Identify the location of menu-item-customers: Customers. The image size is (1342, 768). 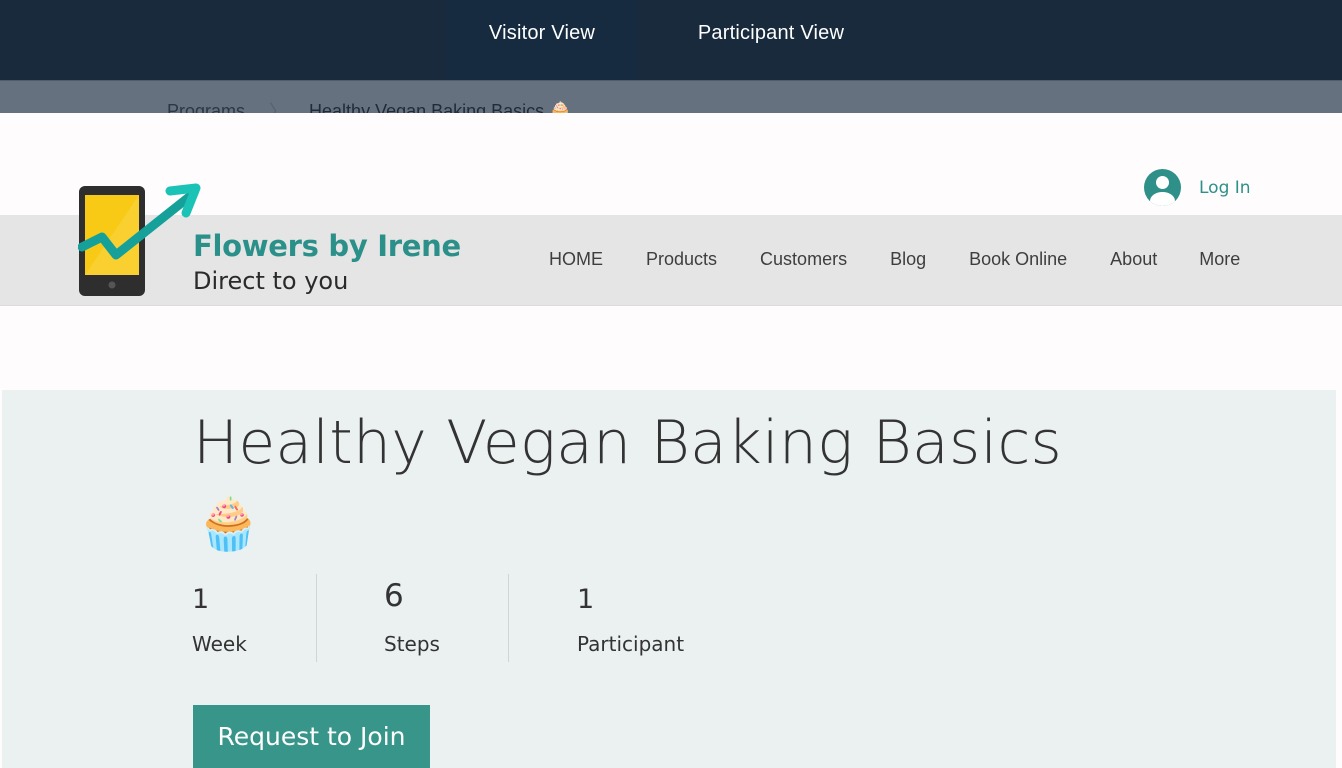
(803, 259).